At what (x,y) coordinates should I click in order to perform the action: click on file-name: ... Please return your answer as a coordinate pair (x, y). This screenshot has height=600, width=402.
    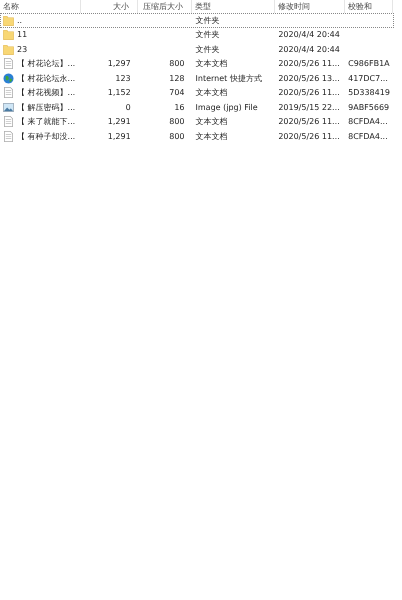
    Looking at the image, I should click on (19, 20).